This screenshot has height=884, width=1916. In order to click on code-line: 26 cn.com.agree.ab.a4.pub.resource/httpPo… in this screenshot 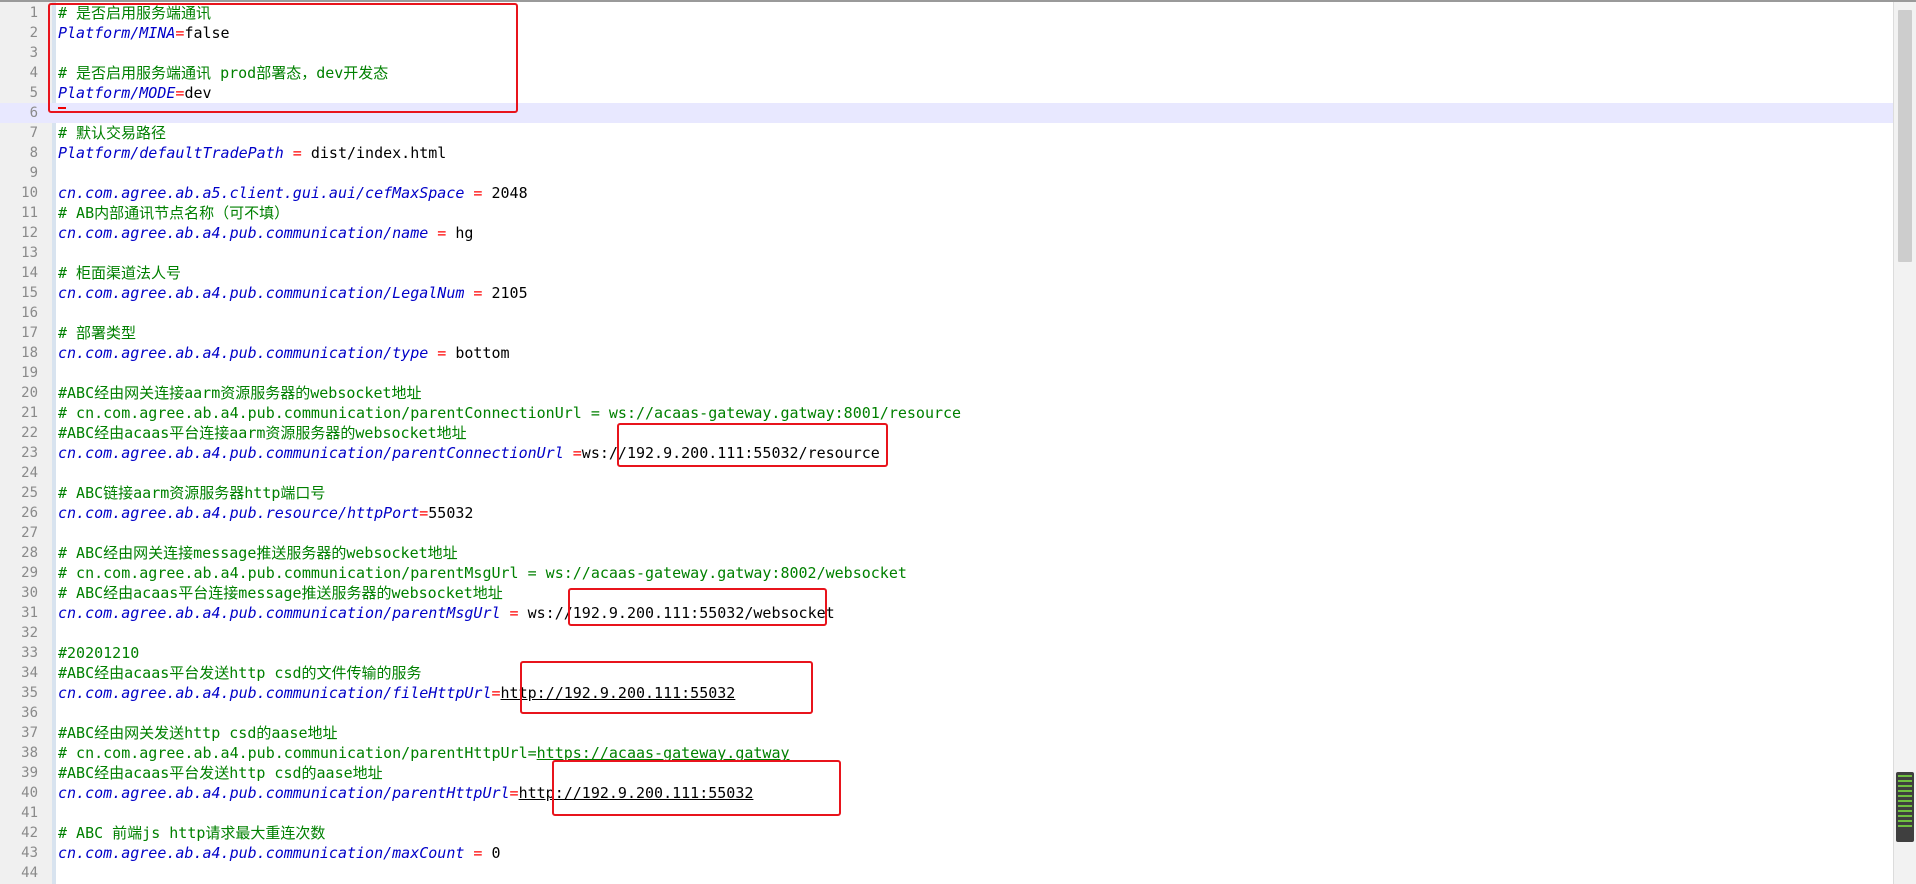, I will do `click(947, 513)`.